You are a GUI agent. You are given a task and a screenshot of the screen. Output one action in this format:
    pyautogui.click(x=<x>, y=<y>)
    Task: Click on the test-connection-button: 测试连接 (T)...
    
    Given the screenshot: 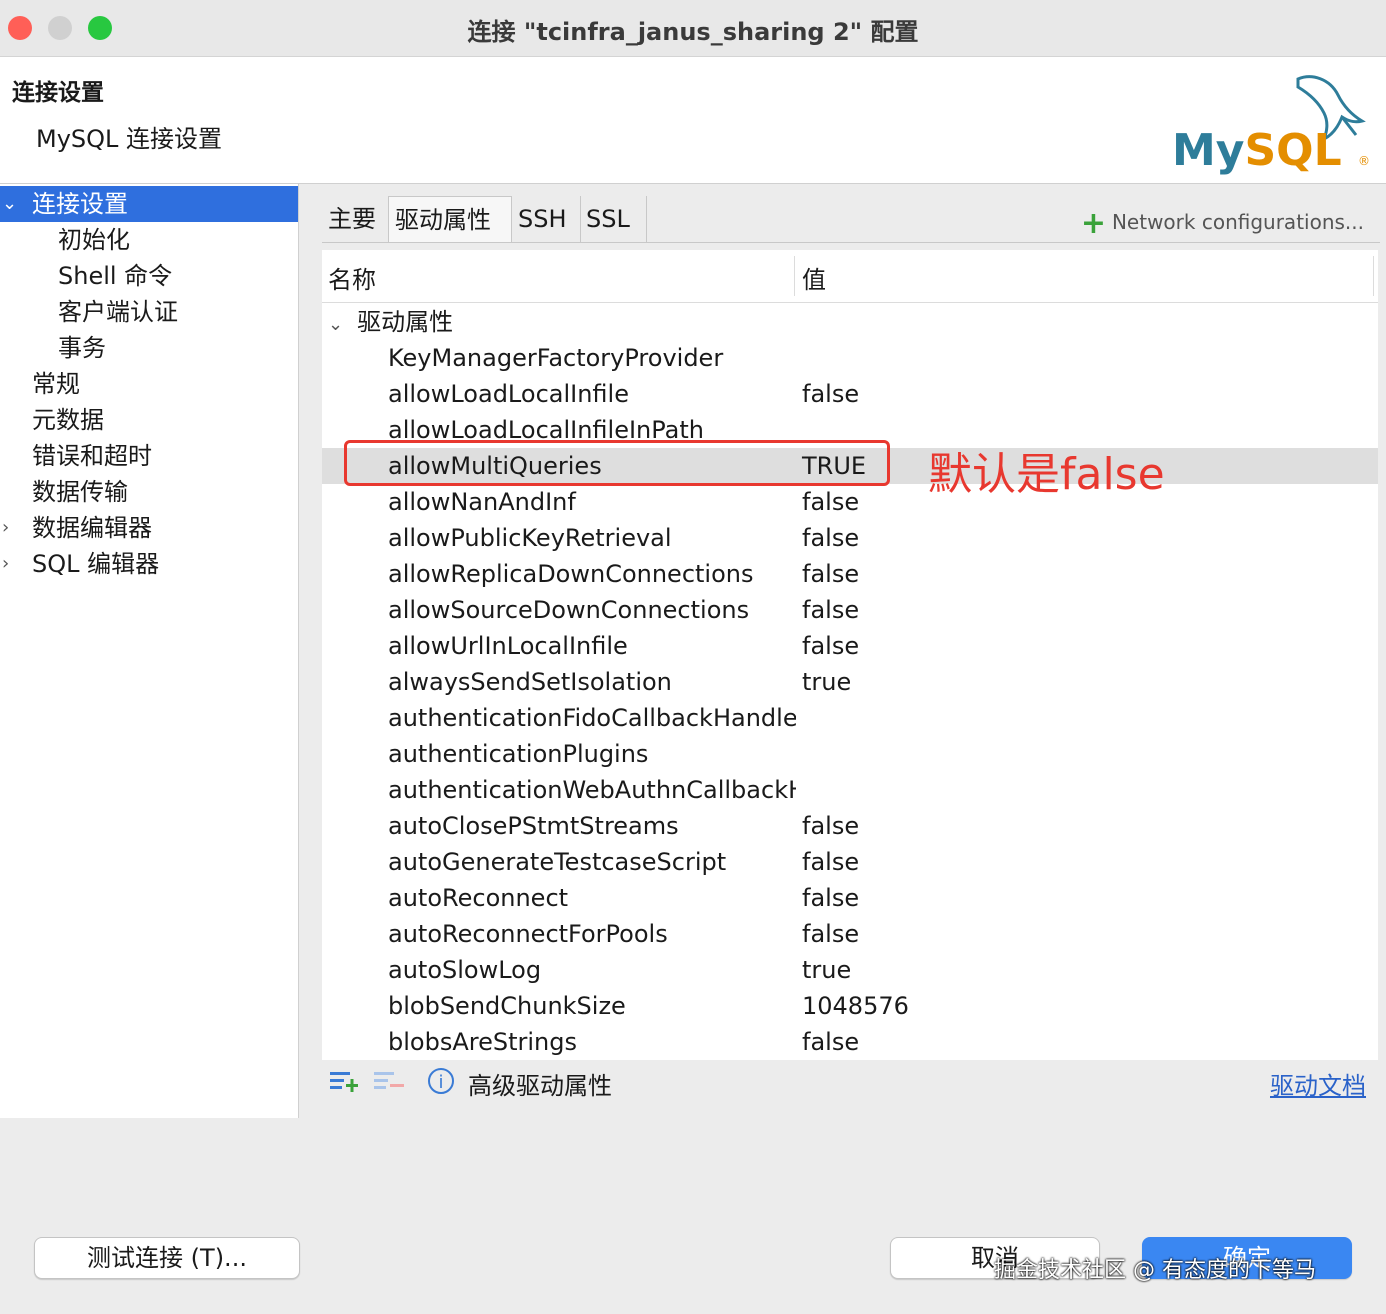 What is the action you would take?
    pyautogui.click(x=167, y=1258)
    